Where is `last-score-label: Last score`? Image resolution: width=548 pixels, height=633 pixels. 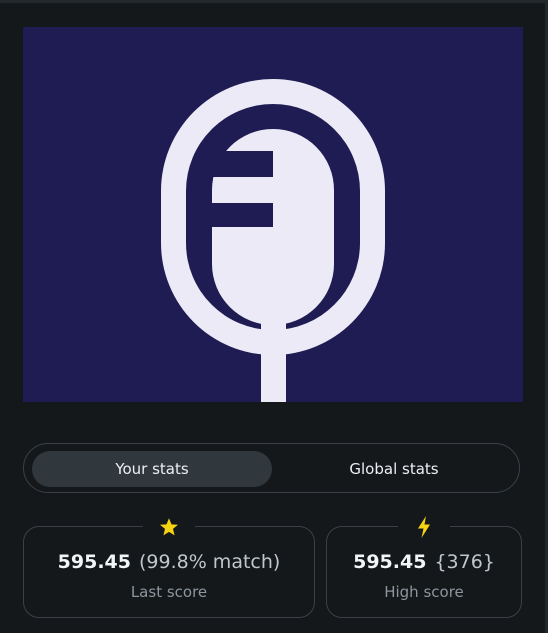 last-score-label: Last score is located at coordinates (169, 592).